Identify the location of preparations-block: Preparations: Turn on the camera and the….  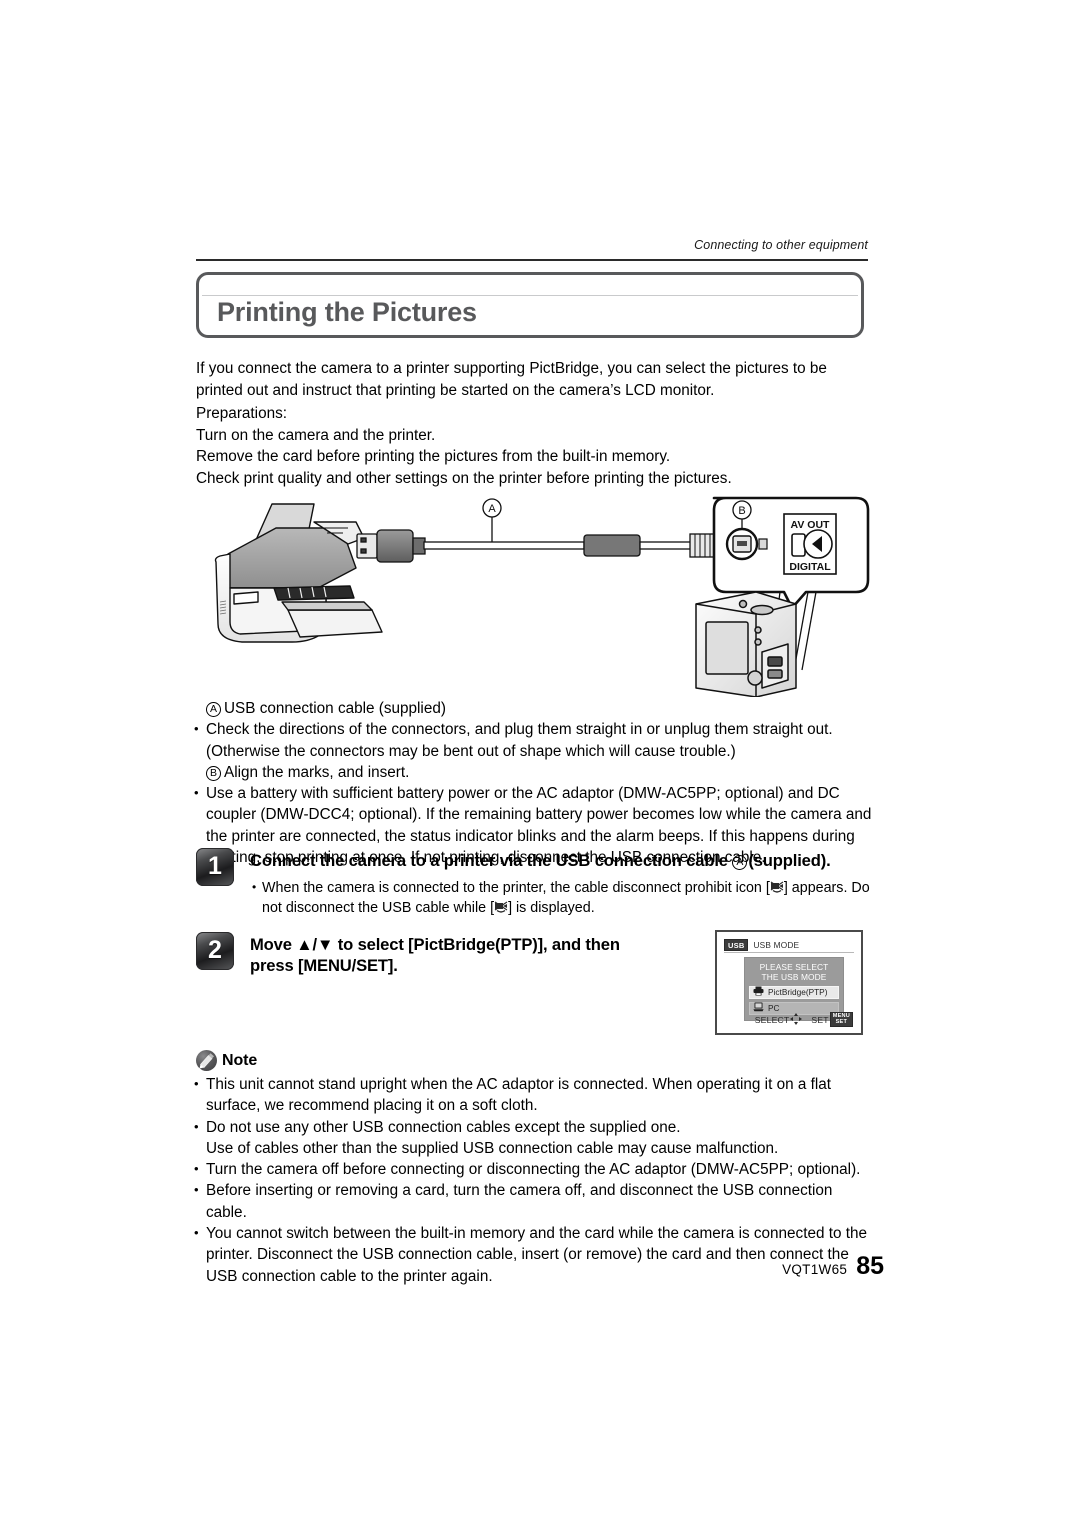
(534, 446).